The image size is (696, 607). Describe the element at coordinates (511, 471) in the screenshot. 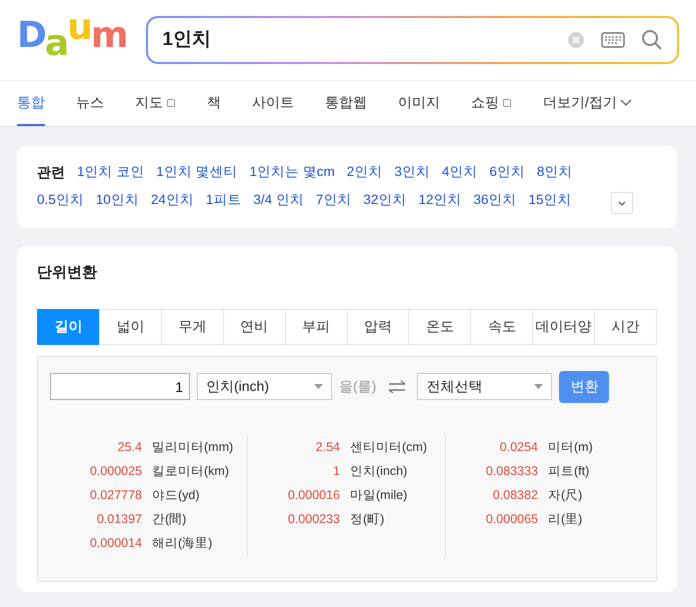

I see `result-value: 0.083333` at that location.